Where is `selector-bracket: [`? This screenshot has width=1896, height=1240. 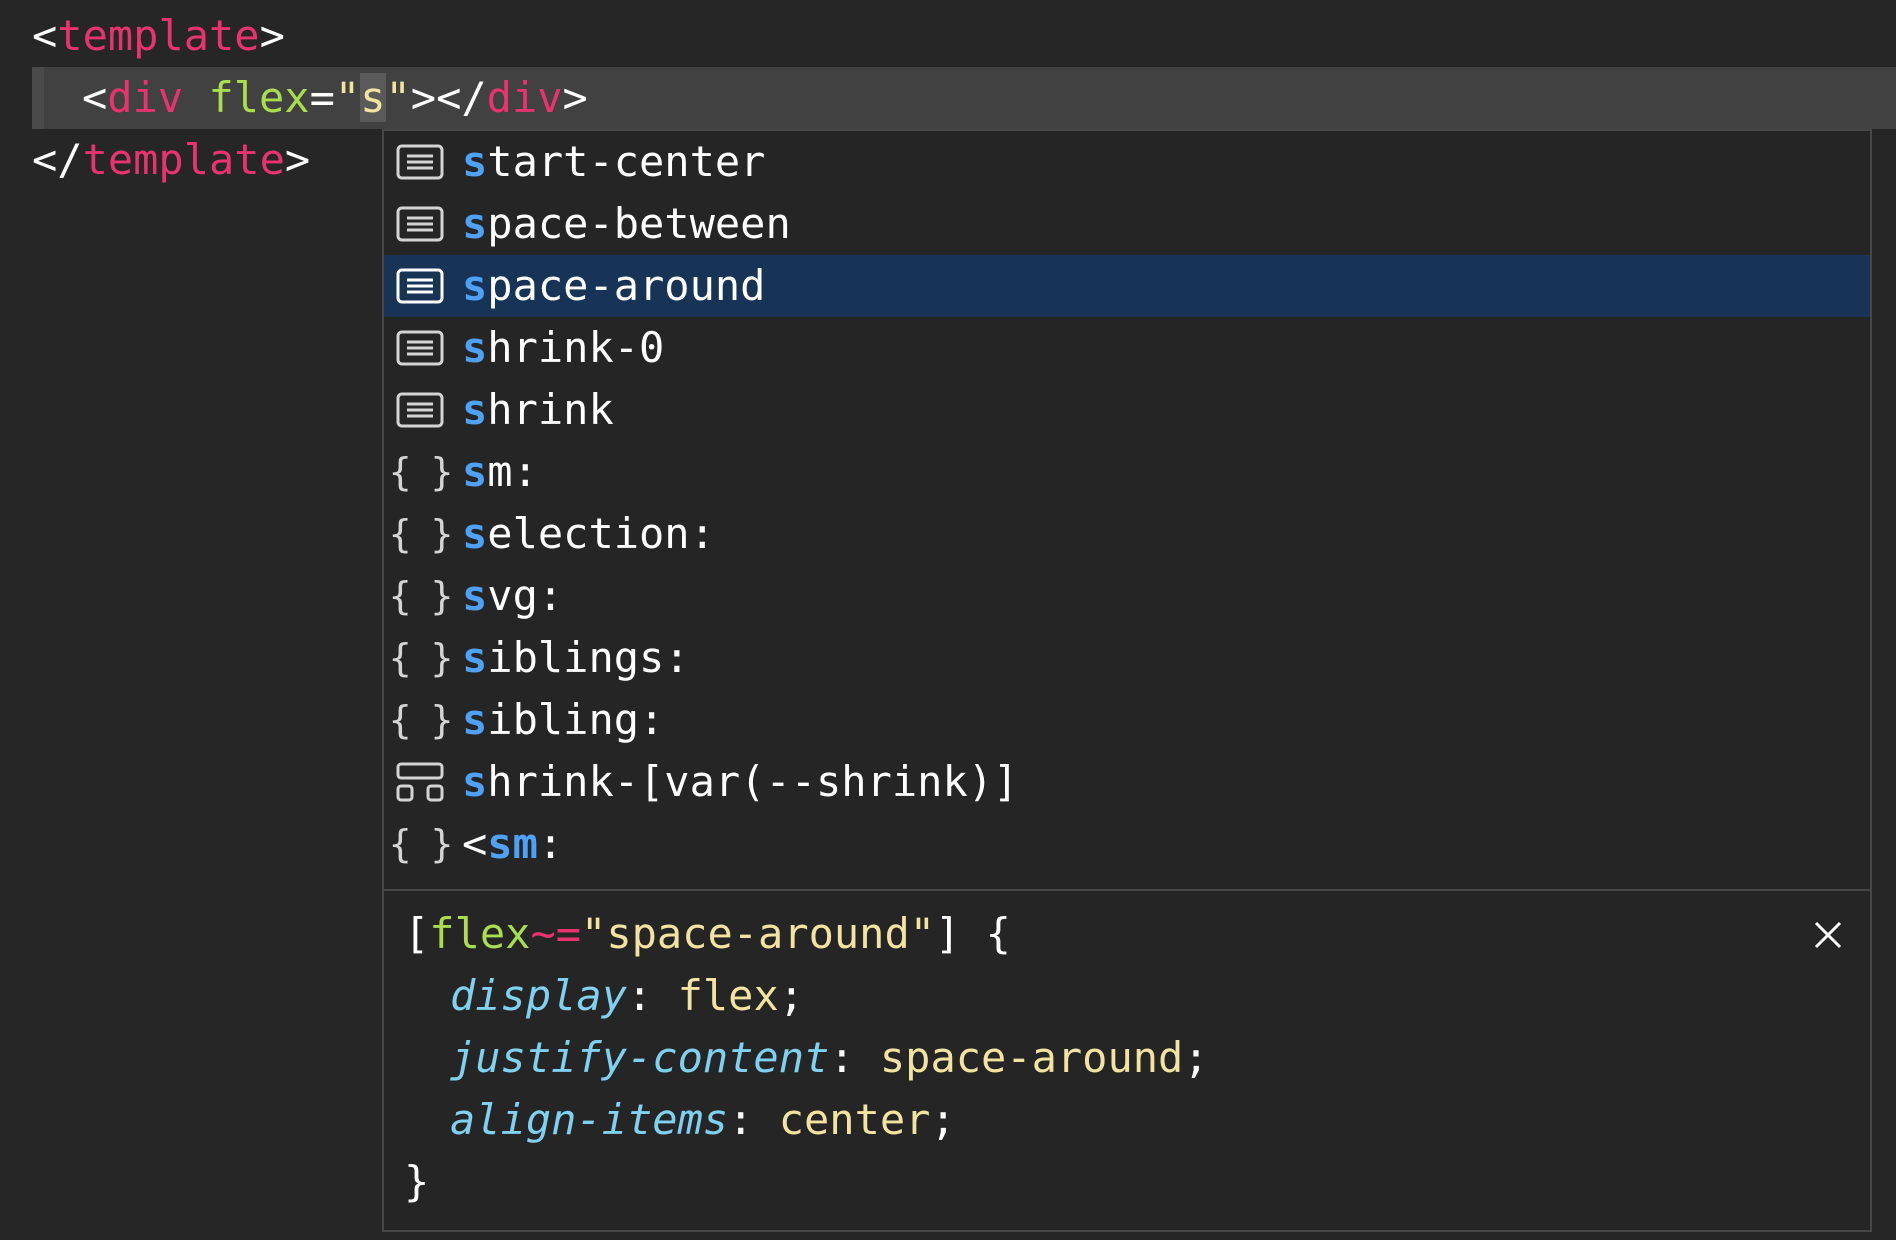 selector-bracket: [ is located at coordinates (417, 933).